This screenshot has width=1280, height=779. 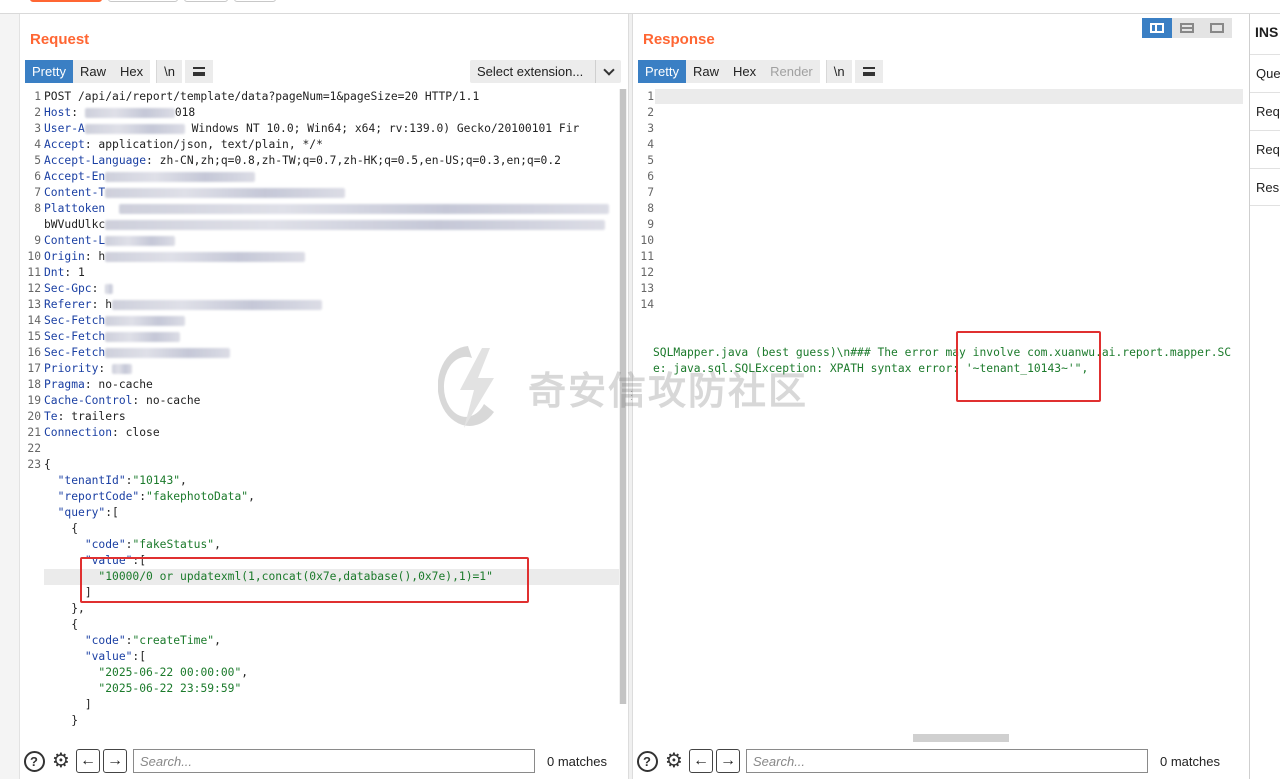 I want to click on history-back-button, so click(x=206, y=1).